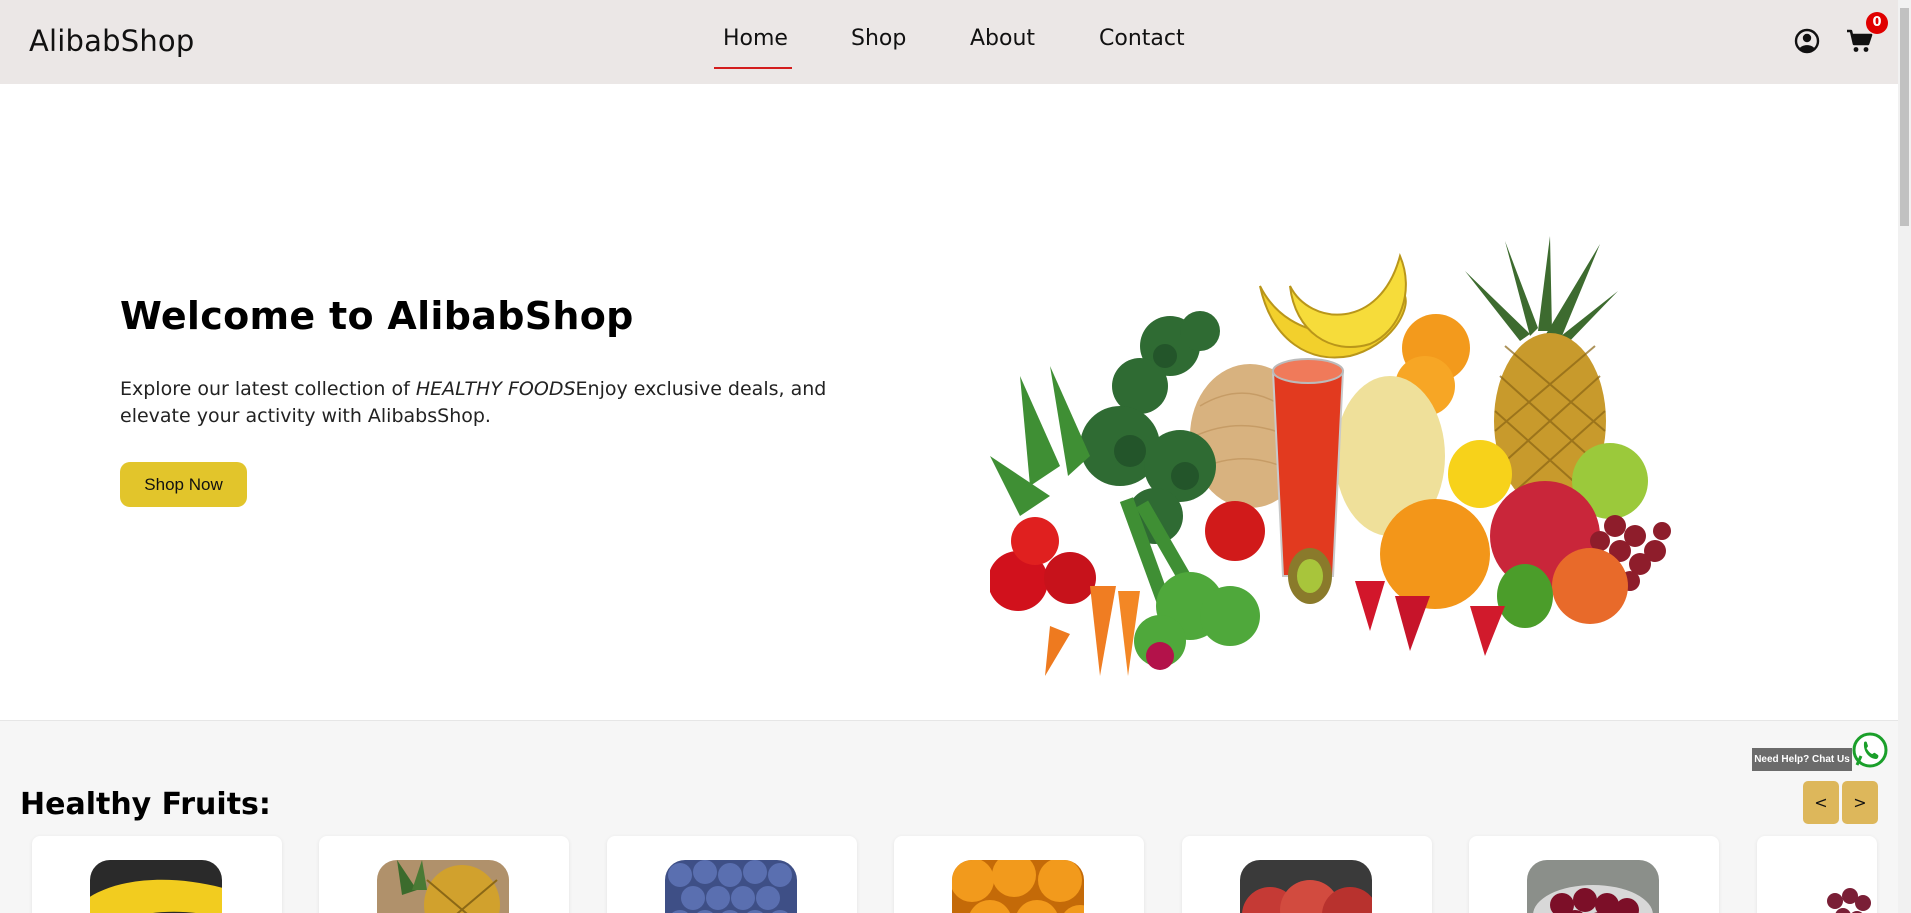 This screenshot has height=913, width=1911. I want to click on product-card-grape, so click(1817, 874).